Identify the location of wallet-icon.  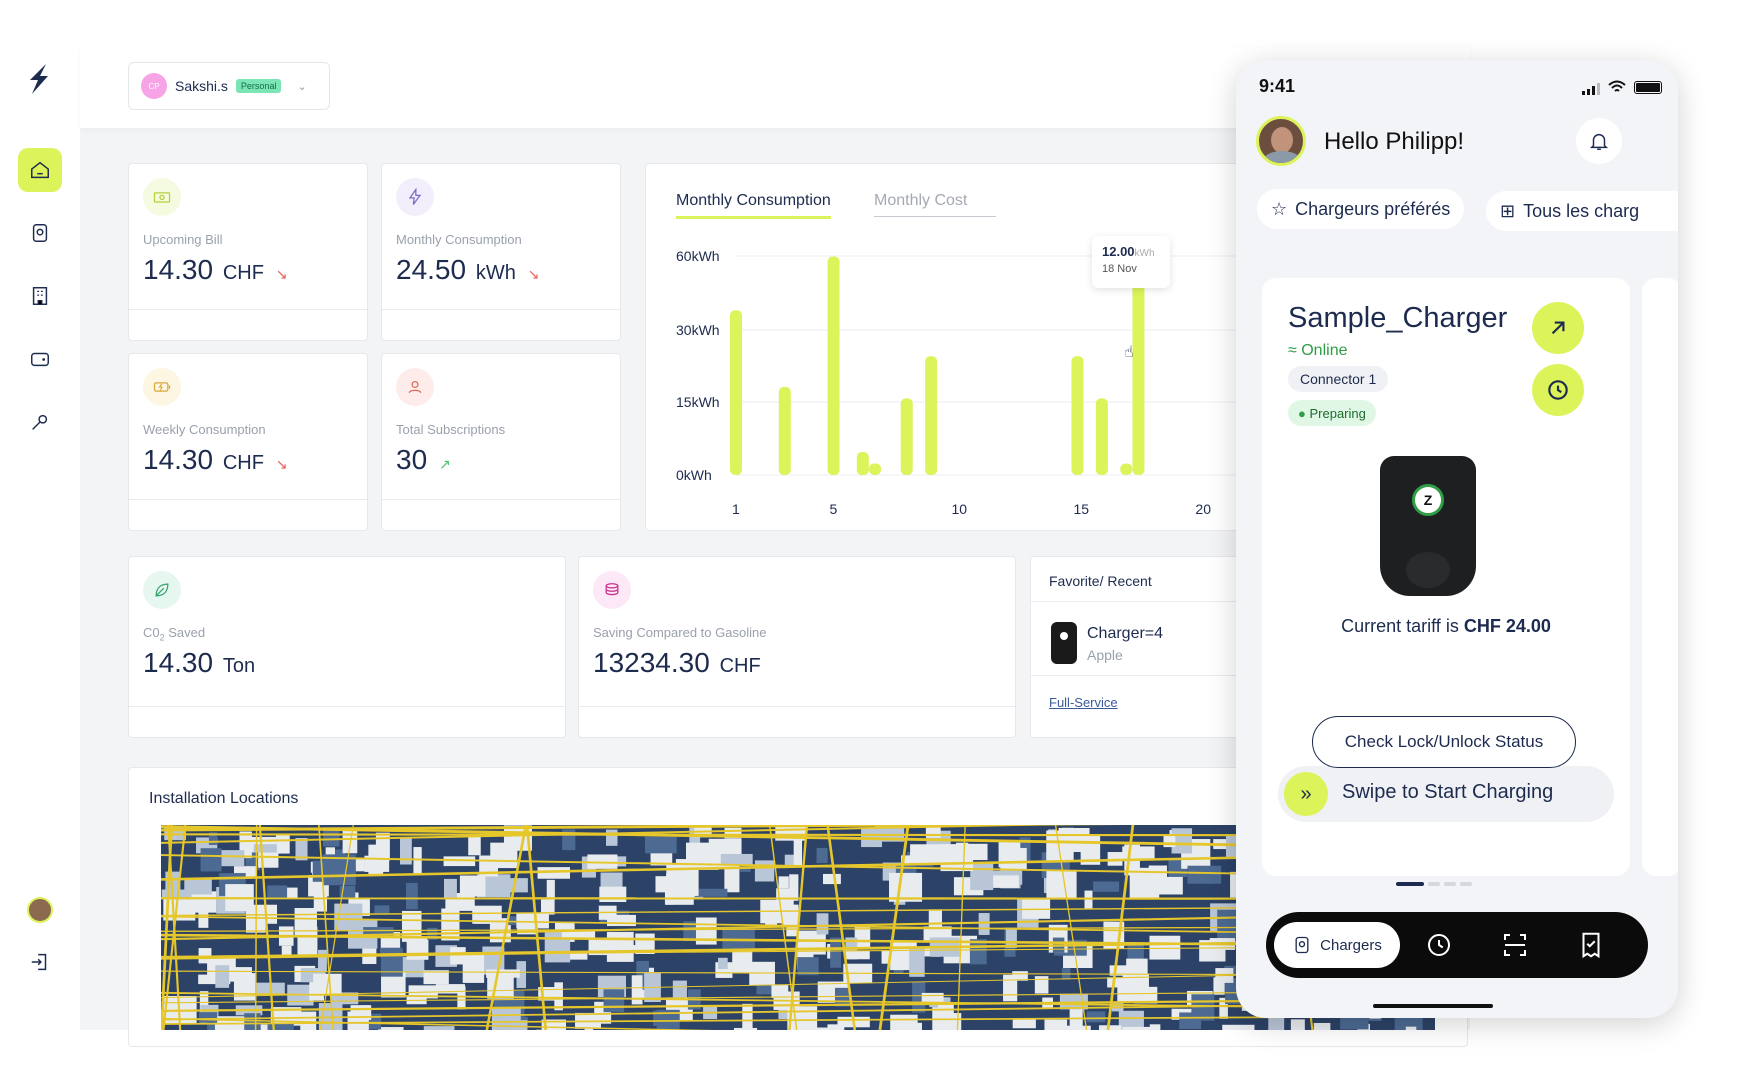
(40, 359).